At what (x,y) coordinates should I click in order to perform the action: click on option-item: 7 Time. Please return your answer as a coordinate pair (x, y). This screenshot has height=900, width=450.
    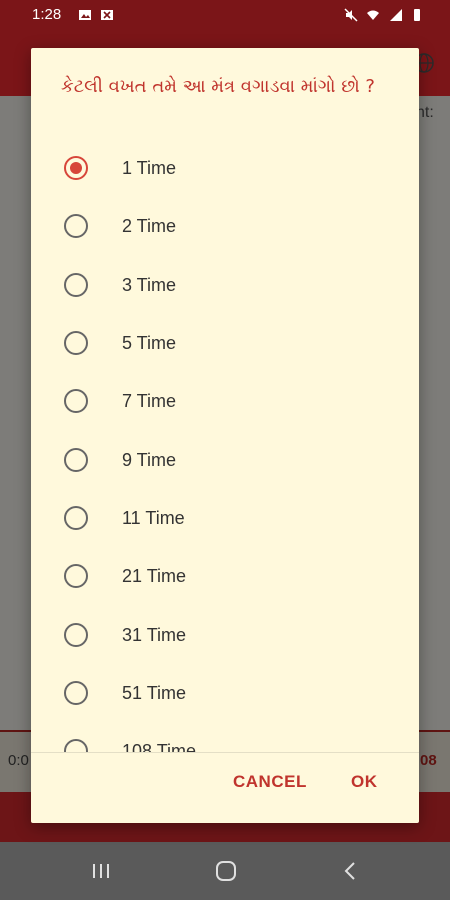
    Looking at the image, I should click on (225, 402).